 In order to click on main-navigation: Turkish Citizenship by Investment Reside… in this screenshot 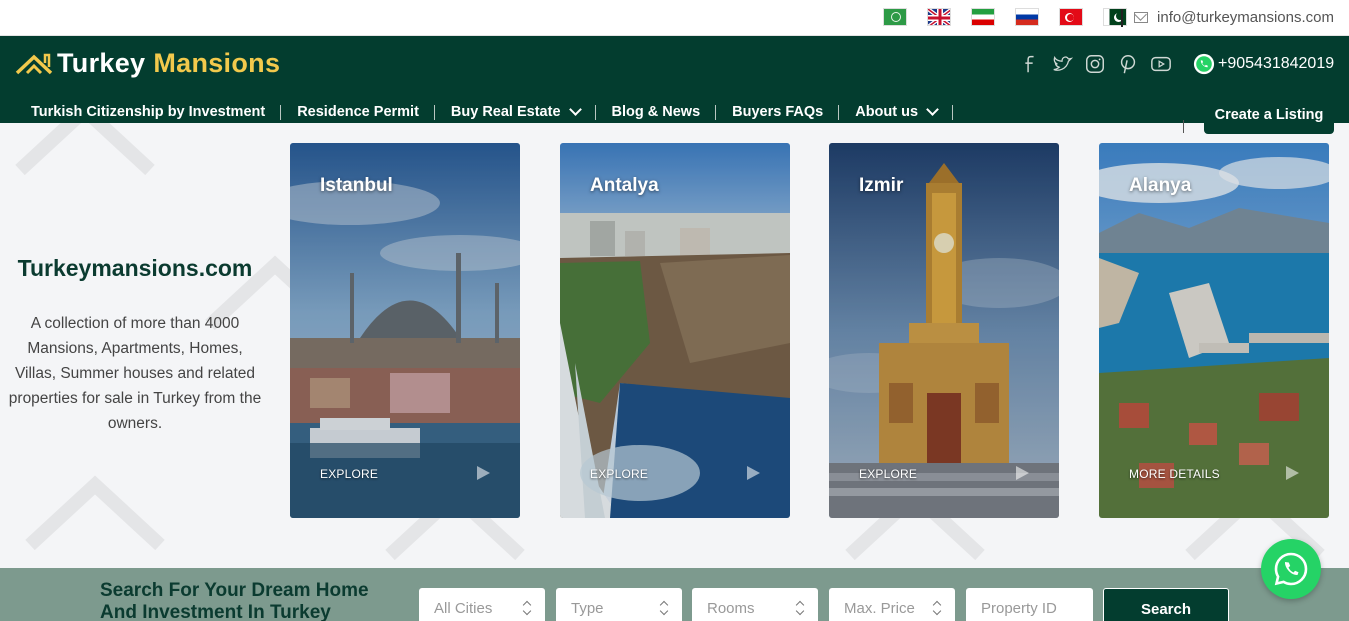, I will do `click(484, 112)`.